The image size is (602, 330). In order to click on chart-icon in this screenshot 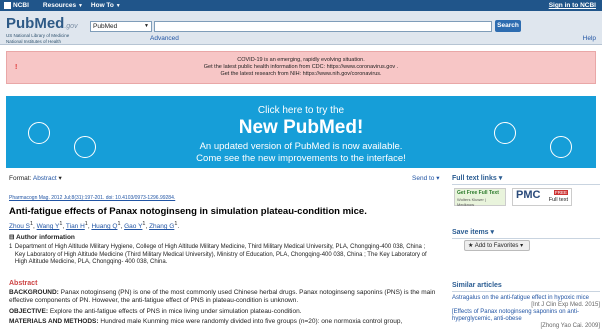, I will do `click(39, 133)`.